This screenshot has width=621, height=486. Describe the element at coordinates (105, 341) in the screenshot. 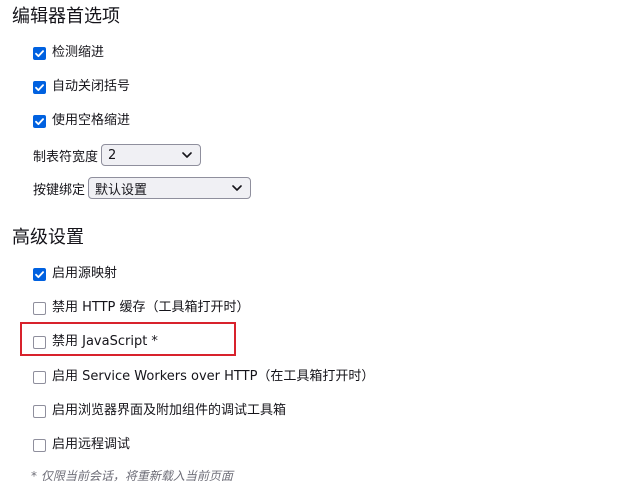

I see `checkbox-label: 禁用 JavaScript *` at that location.